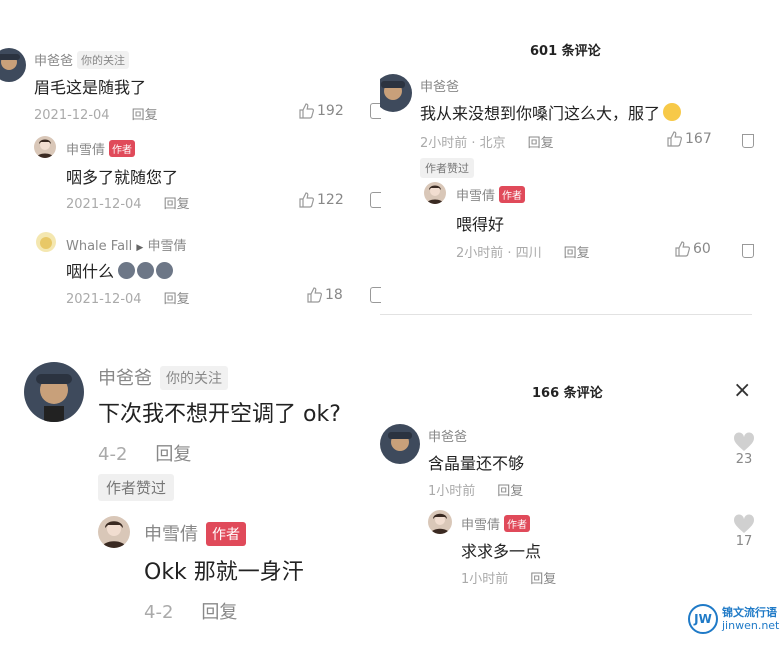 This screenshot has height=645, width=781. I want to click on like-count: 60, so click(702, 249).